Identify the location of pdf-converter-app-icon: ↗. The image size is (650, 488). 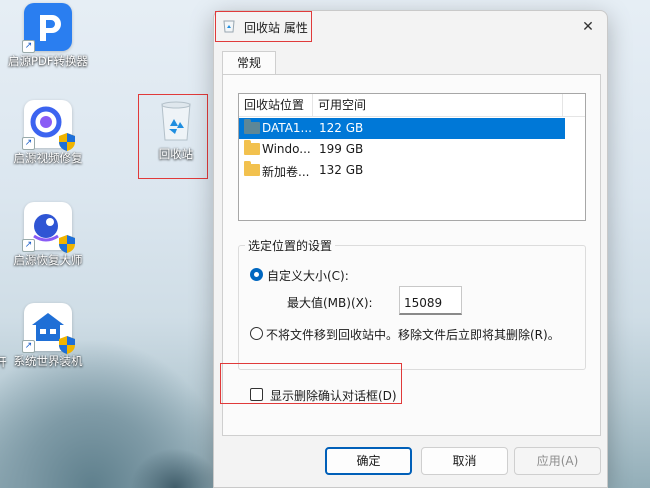
(47, 28).